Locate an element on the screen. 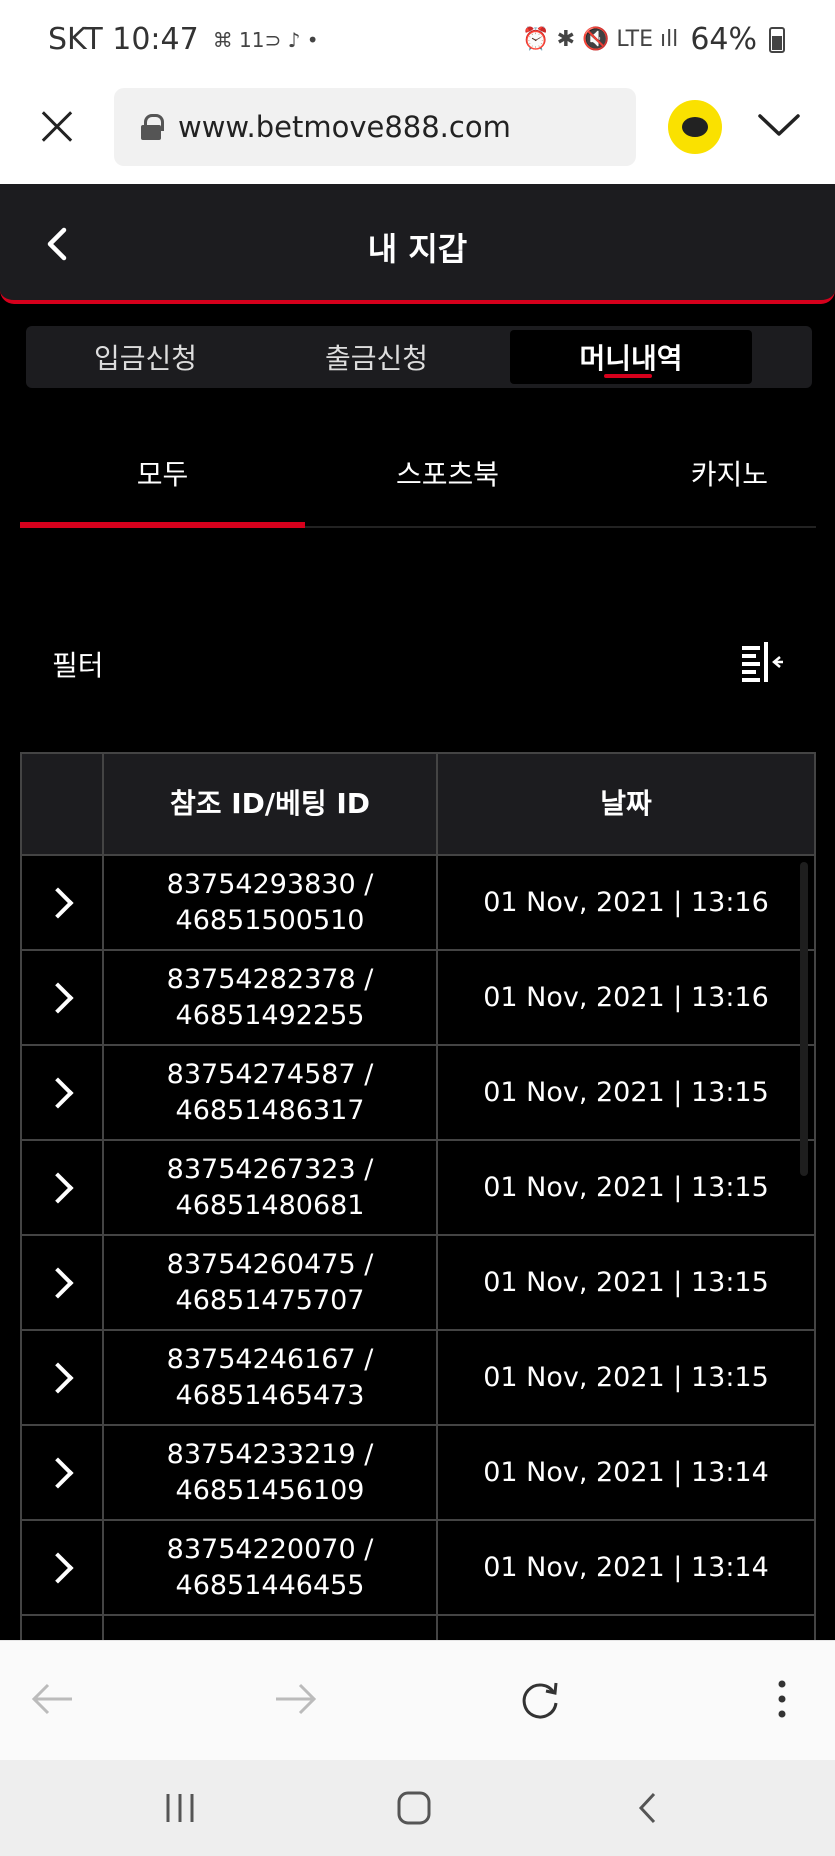 This screenshot has width=835, height=1856. browser-forward-button is located at coordinates (296, 1699).